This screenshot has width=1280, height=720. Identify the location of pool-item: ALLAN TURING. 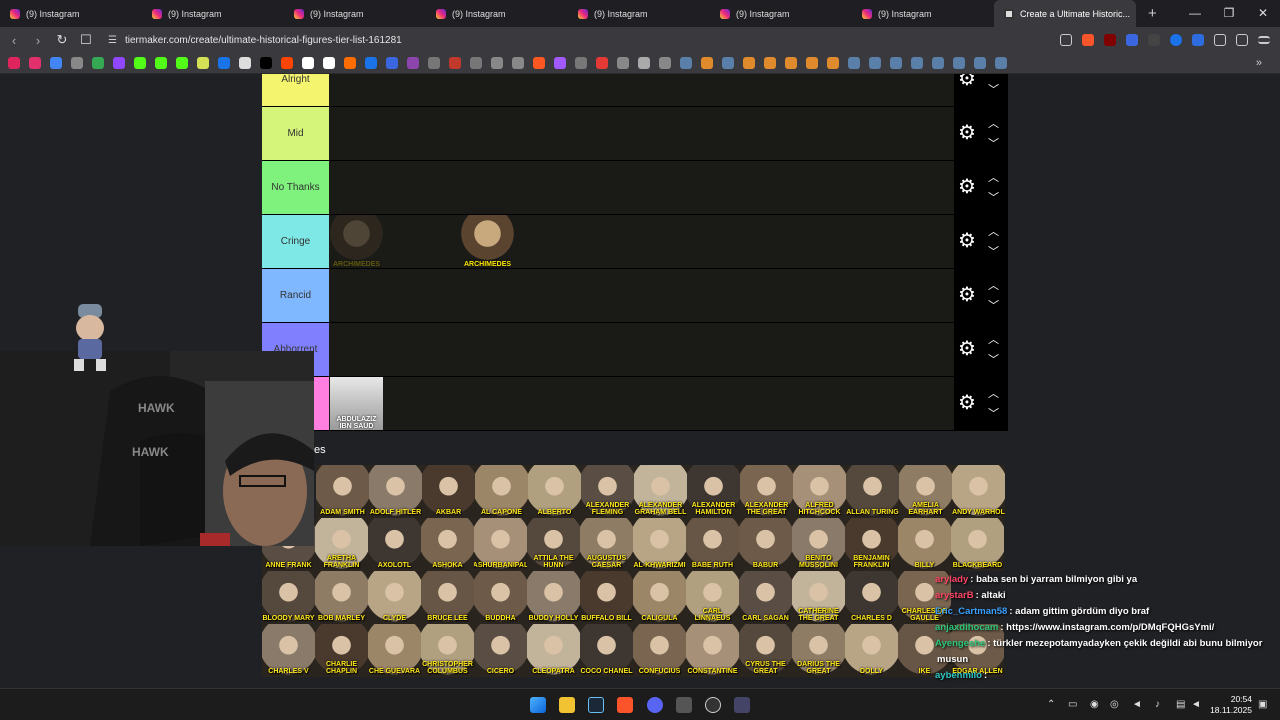
(872, 491).